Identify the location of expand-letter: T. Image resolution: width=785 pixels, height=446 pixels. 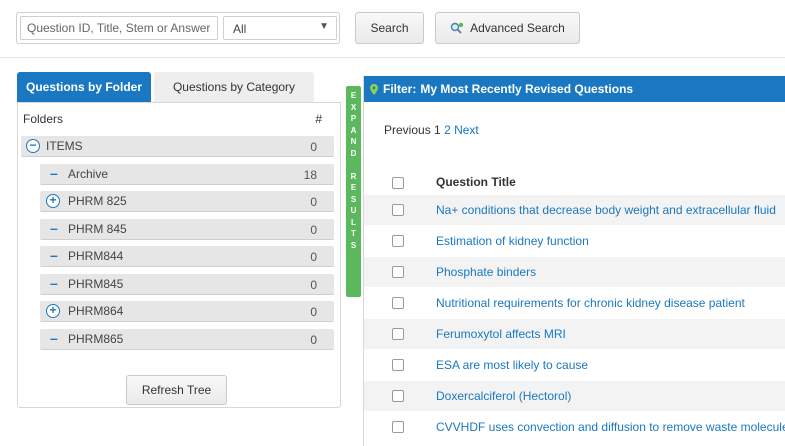
(353, 233).